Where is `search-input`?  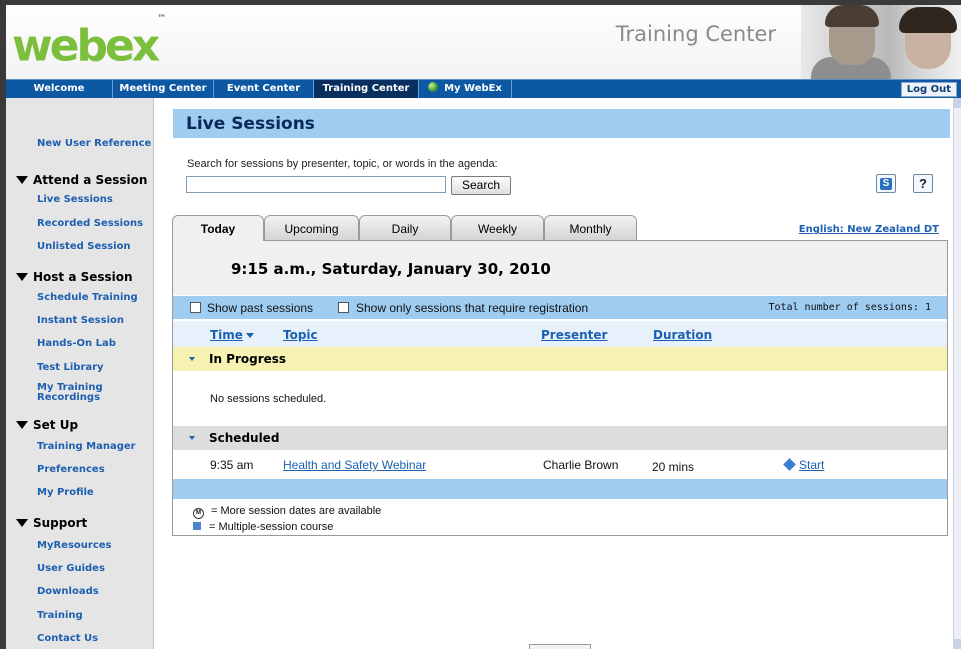 search-input is located at coordinates (316, 184).